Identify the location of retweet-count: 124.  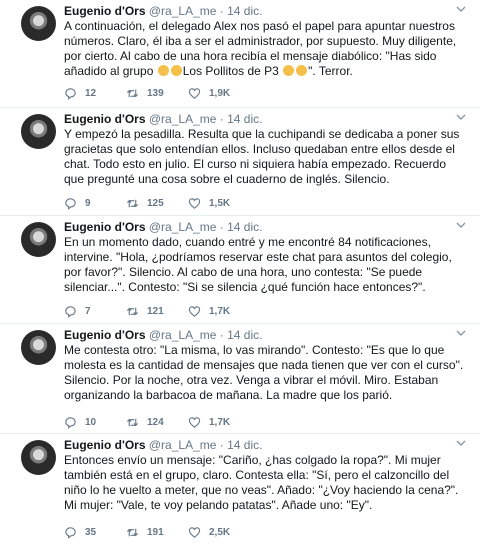
(155, 422).